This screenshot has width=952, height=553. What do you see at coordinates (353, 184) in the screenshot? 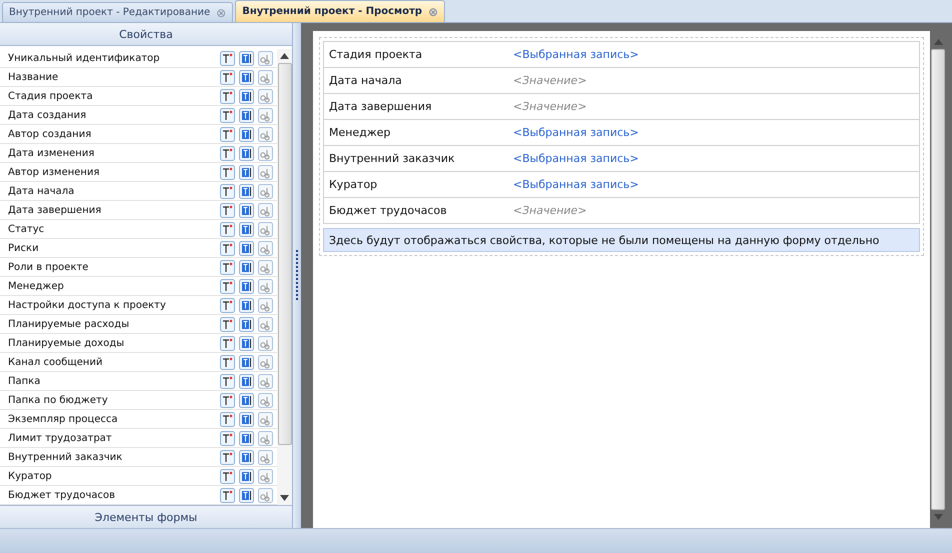
I see `field-label: Куратор` at bounding box center [353, 184].